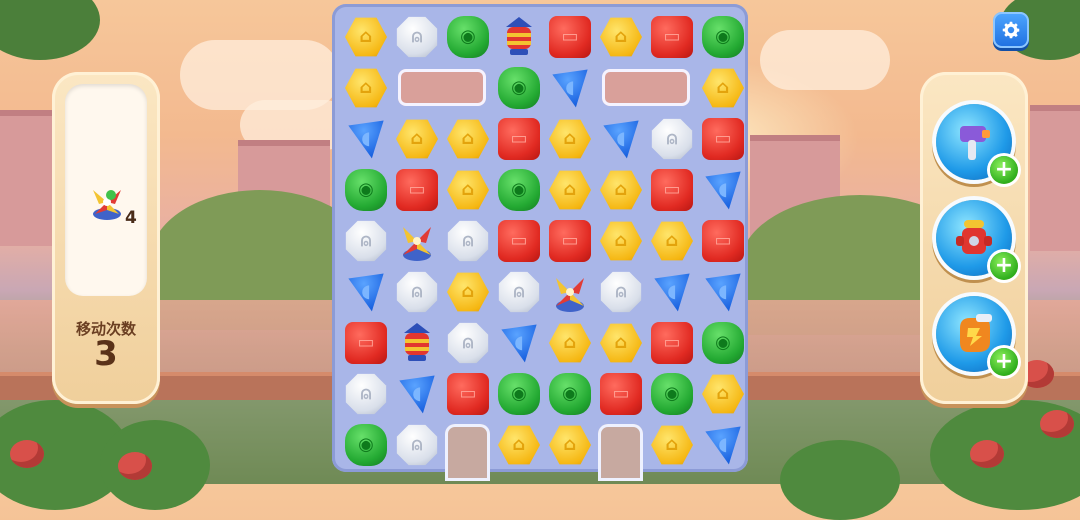  Describe the element at coordinates (417, 244) in the screenshot. I see `pinwheel-icon` at that location.